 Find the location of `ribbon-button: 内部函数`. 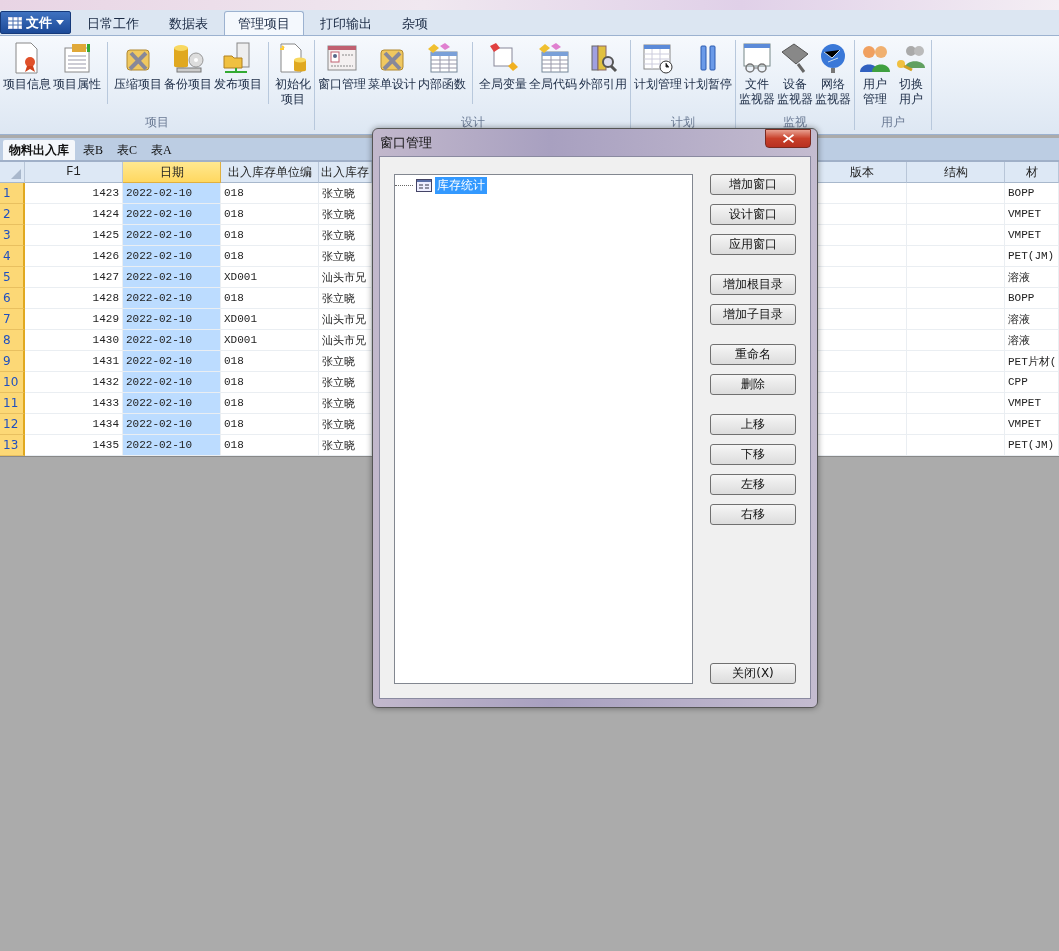

ribbon-button: 内部函数 is located at coordinates (442, 67).